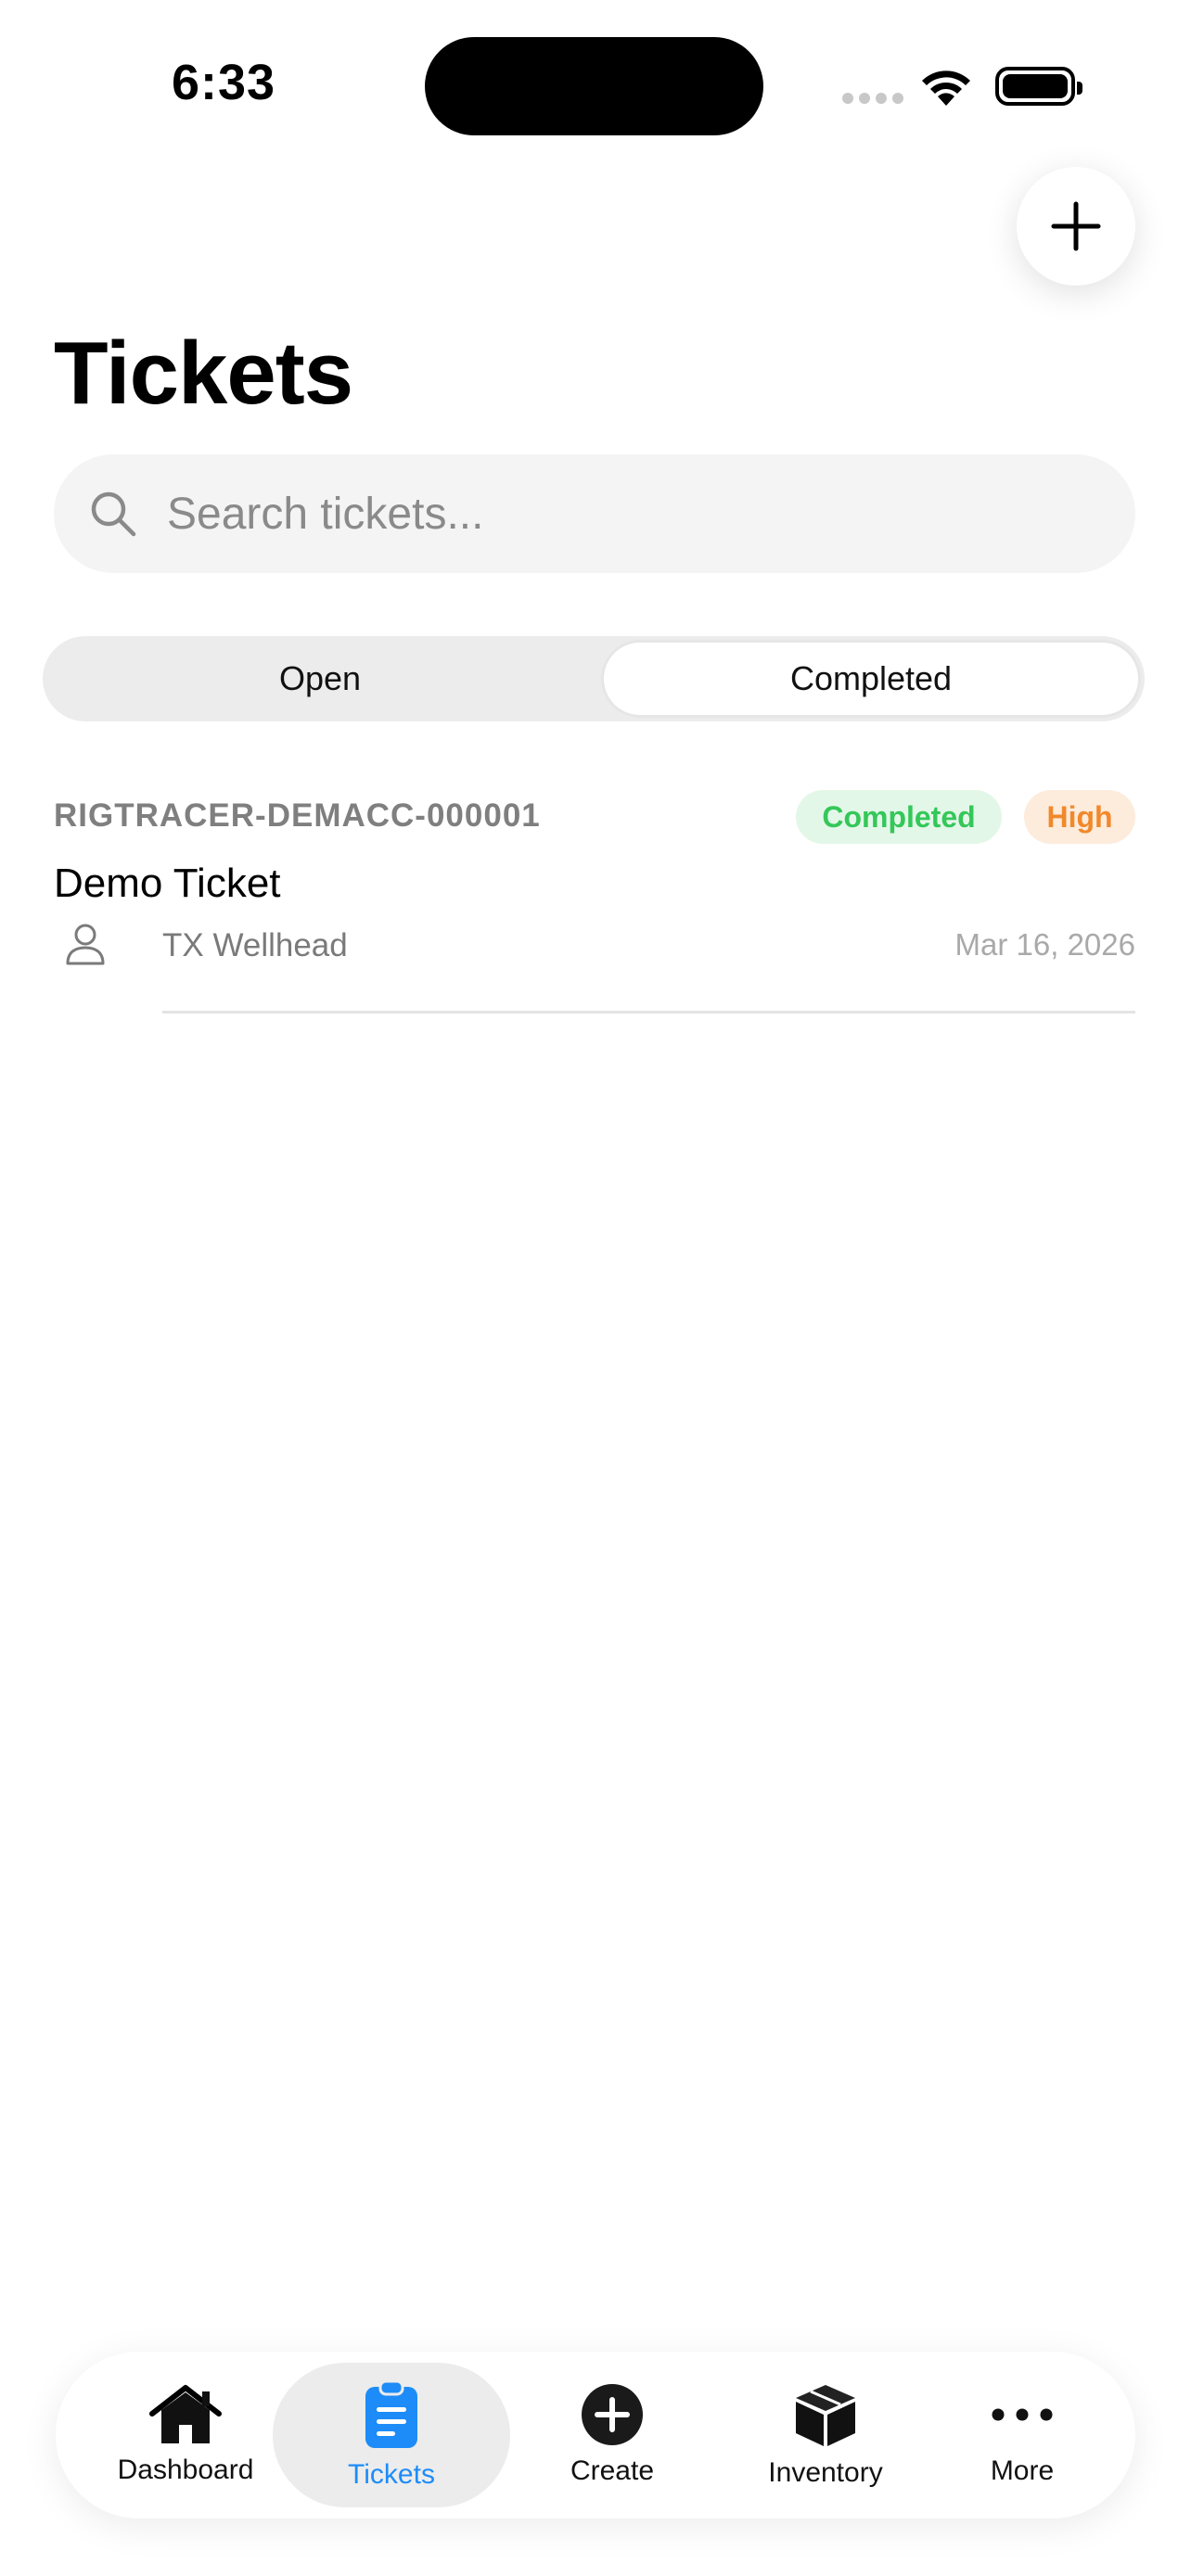 The width and height of the screenshot is (1191, 2576). What do you see at coordinates (255, 945) in the screenshot?
I see `ticket-location: TX Wellhead` at bounding box center [255, 945].